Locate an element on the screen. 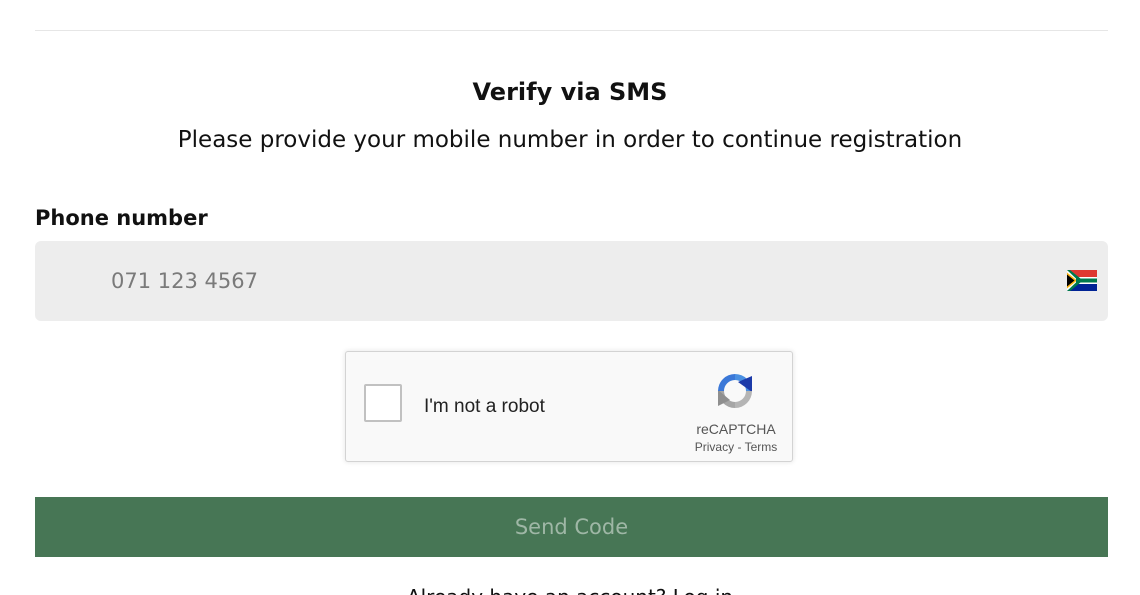 This screenshot has height=595, width=1140. phone-number-input is located at coordinates (561, 281).